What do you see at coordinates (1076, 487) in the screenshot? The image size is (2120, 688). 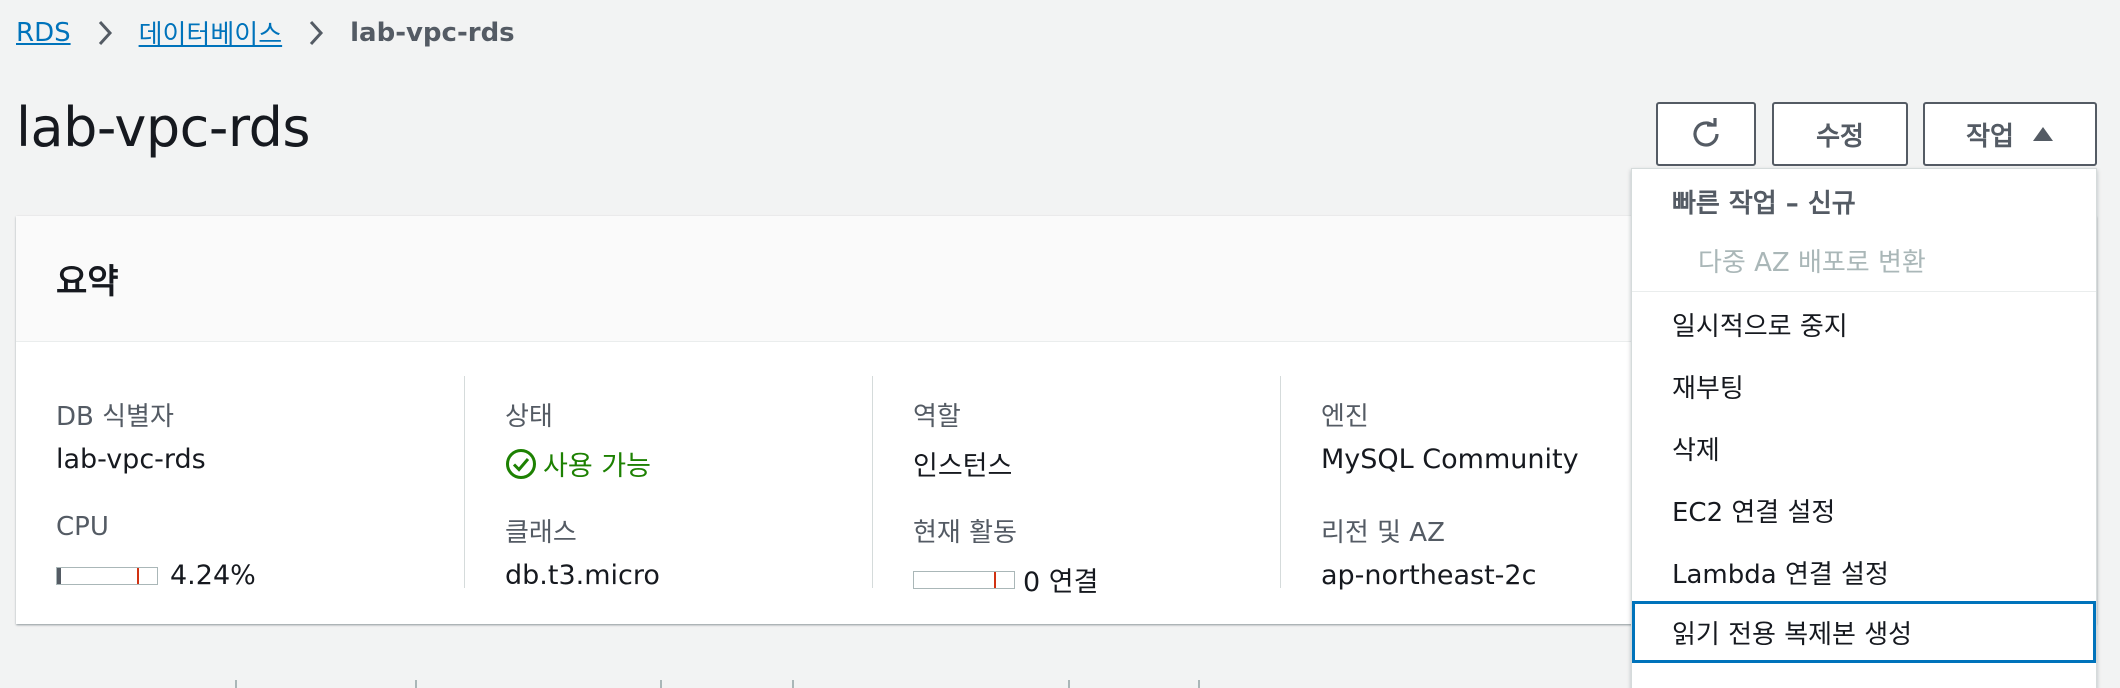 I see `summary-column-role: 역할 인스턴스 현재 활동 0 연결` at bounding box center [1076, 487].